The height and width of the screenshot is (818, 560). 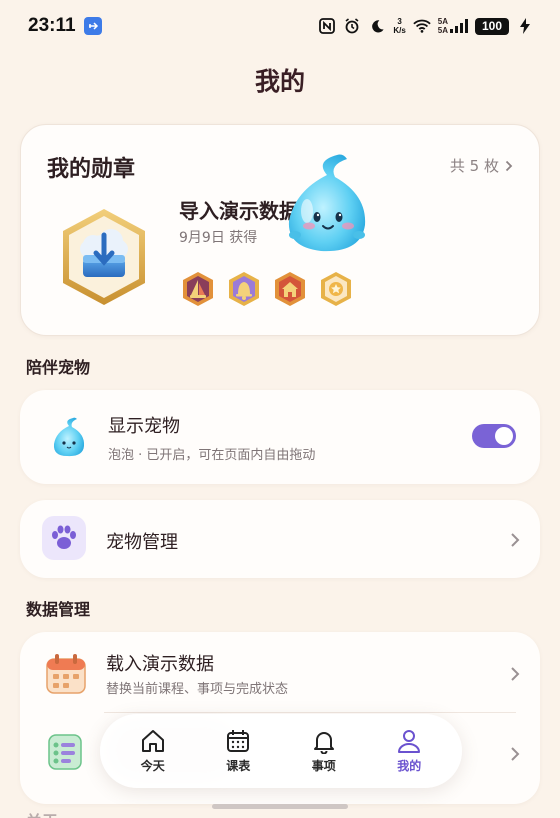 I want to click on wifi-icon, so click(x=422, y=26).